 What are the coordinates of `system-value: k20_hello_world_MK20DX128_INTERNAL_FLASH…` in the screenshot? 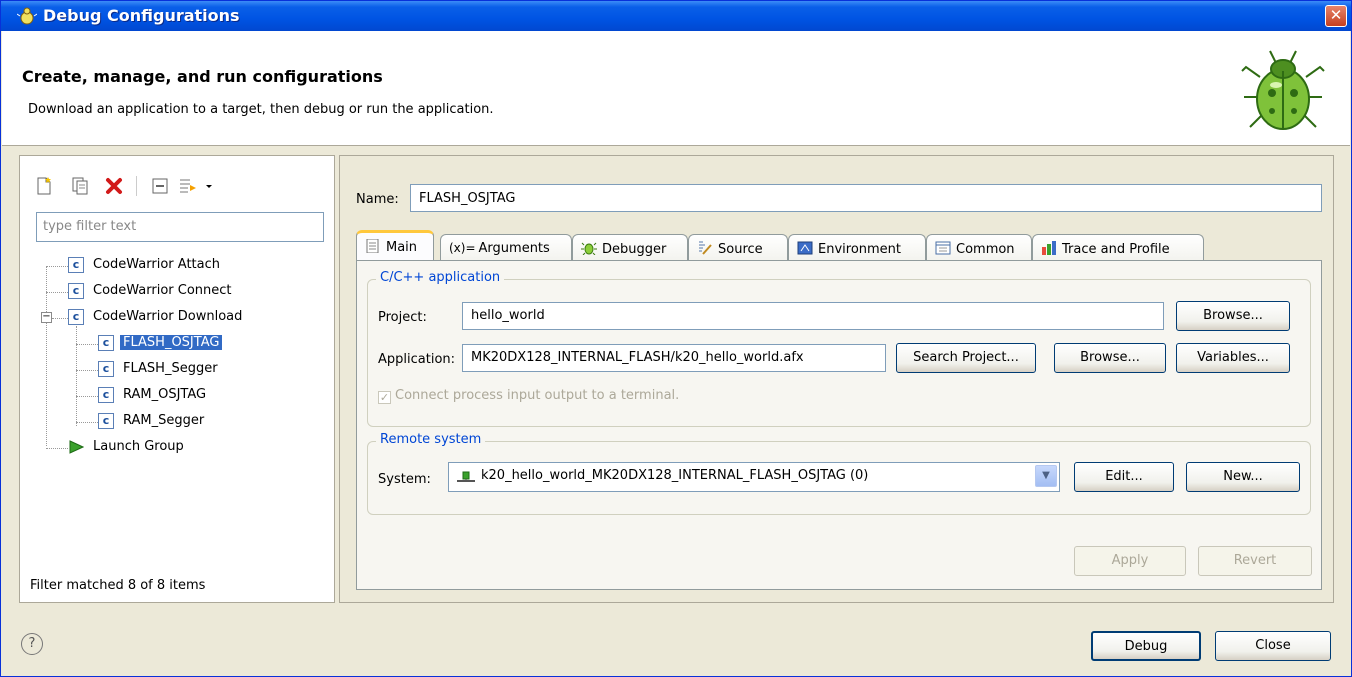 It's located at (675, 475).